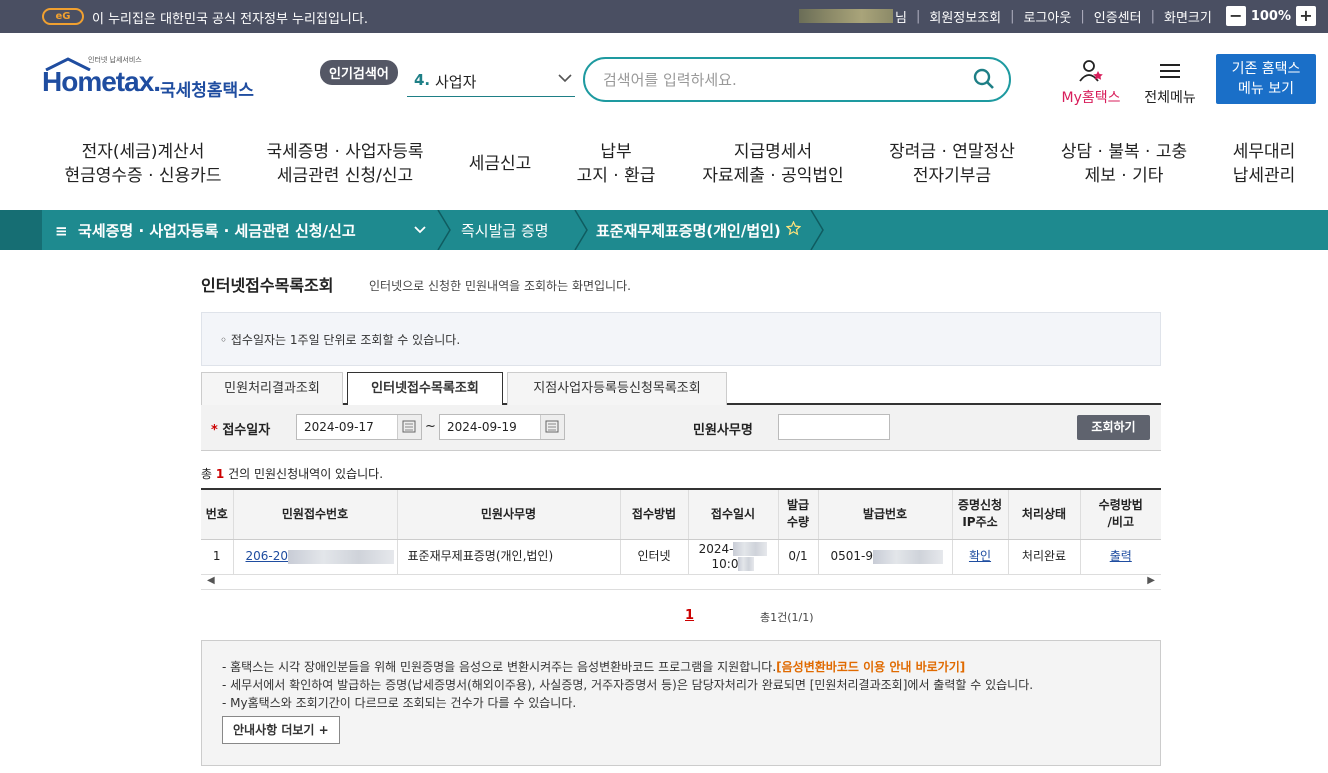 The image size is (1328, 773). Describe the element at coordinates (617, 388) in the screenshot. I see `tab-branch-list: 지점사업자등록등신청목록조회` at that location.